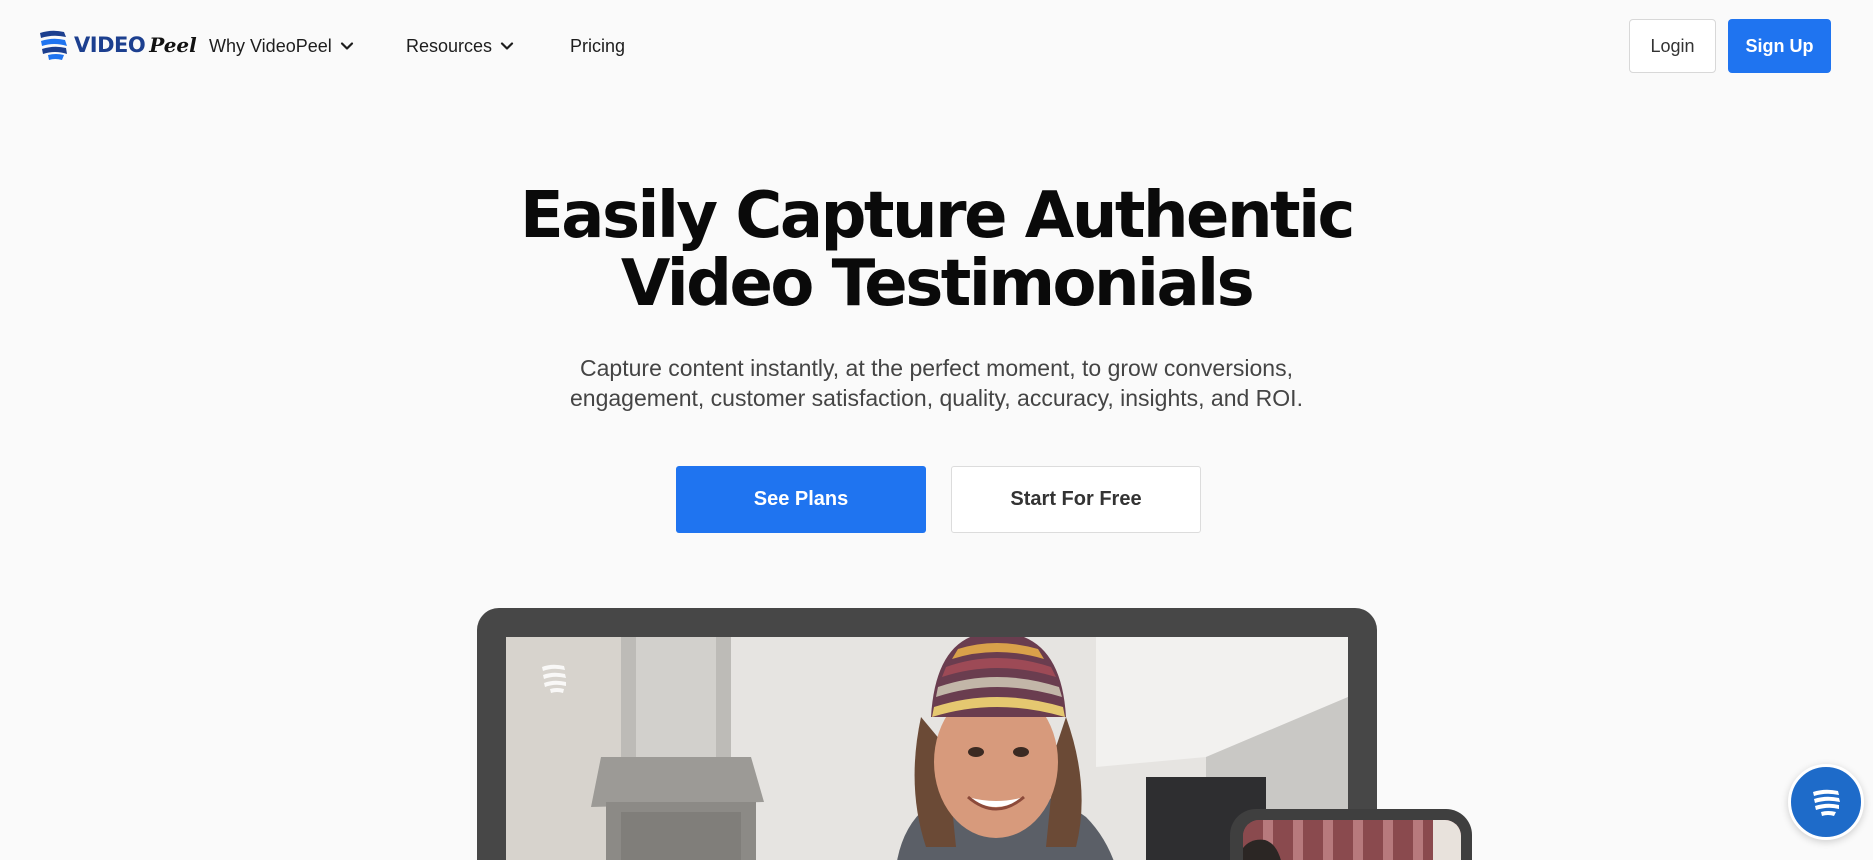  I want to click on hero-title-line-1: Easily Capture Authentic, so click(937, 216).